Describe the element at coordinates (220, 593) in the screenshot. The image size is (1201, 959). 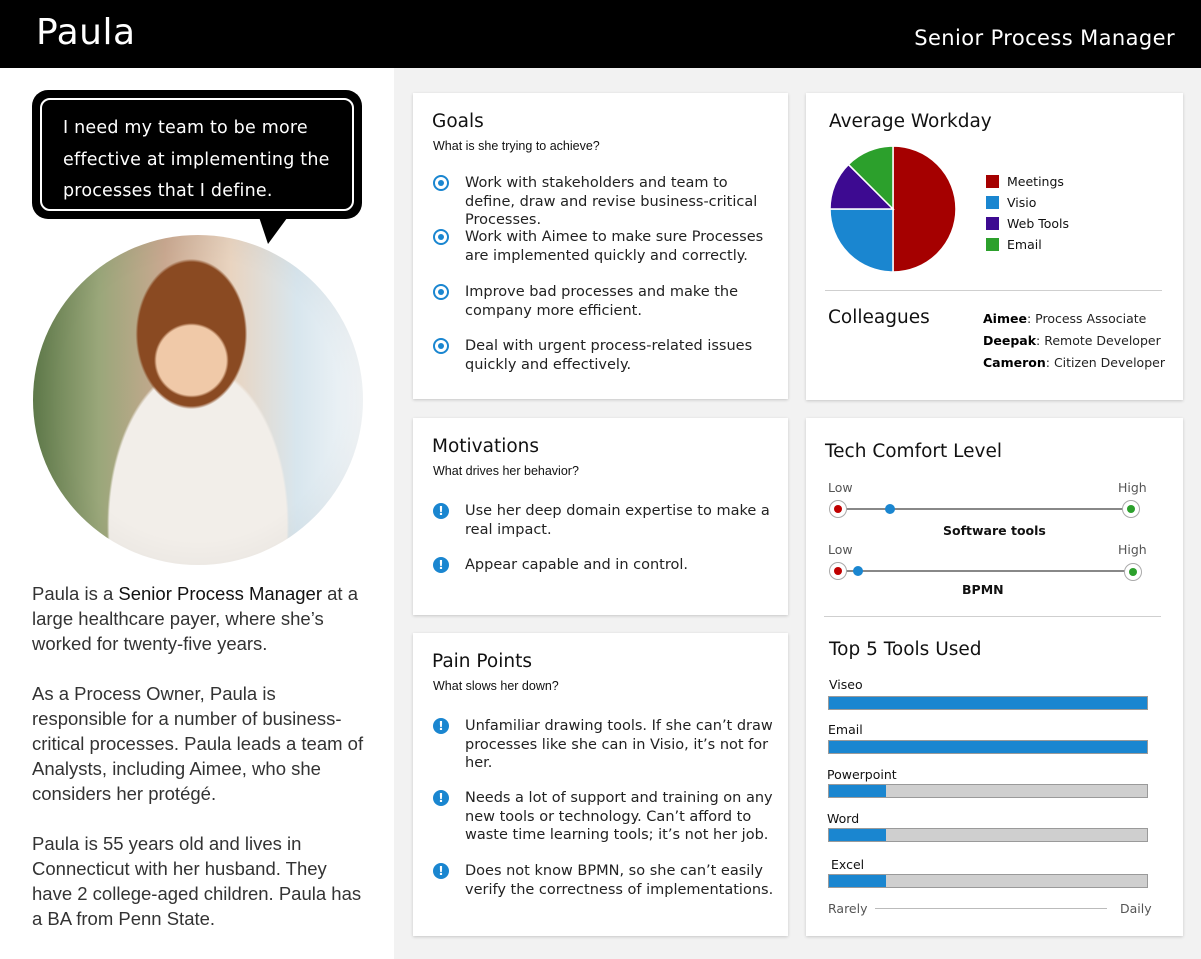
I see `bio-role-highlight: Senior Process Manager` at that location.